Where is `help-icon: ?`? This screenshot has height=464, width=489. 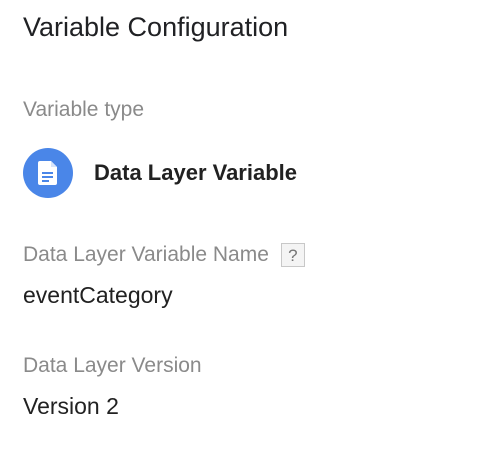 help-icon: ? is located at coordinates (292, 255).